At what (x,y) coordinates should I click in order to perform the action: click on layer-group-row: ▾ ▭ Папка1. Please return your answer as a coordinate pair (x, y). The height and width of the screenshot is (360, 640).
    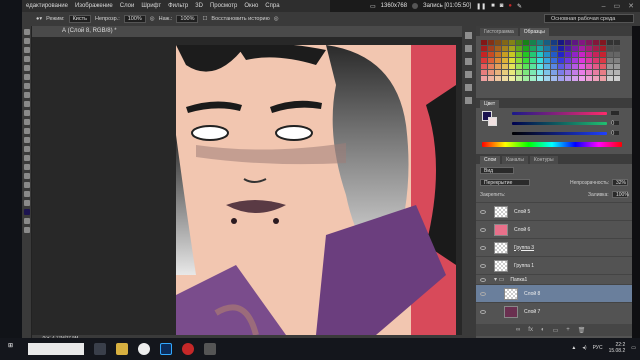
    Looking at the image, I should click on (554, 279).